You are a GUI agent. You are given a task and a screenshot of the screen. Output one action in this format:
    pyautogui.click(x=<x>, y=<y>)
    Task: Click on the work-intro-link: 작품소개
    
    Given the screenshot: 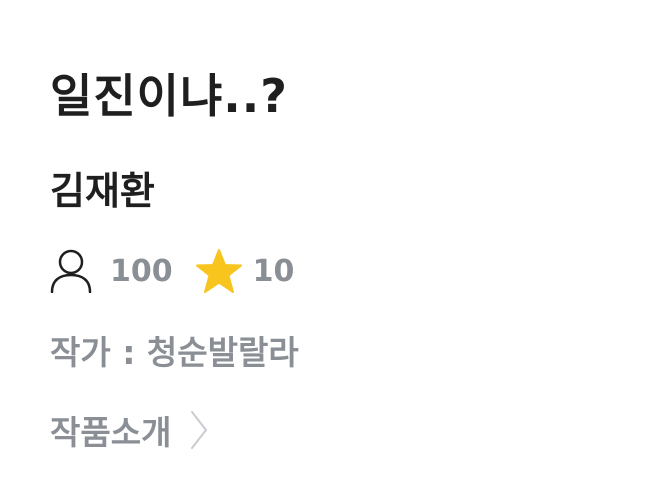 What is the action you would take?
    pyautogui.click(x=129, y=430)
    